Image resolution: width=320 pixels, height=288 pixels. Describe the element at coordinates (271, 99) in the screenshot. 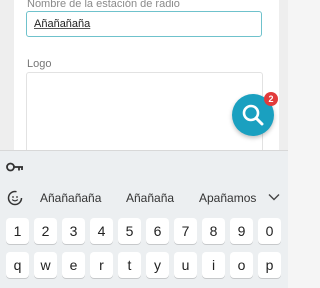

I see `notification-badge: 2` at that location.